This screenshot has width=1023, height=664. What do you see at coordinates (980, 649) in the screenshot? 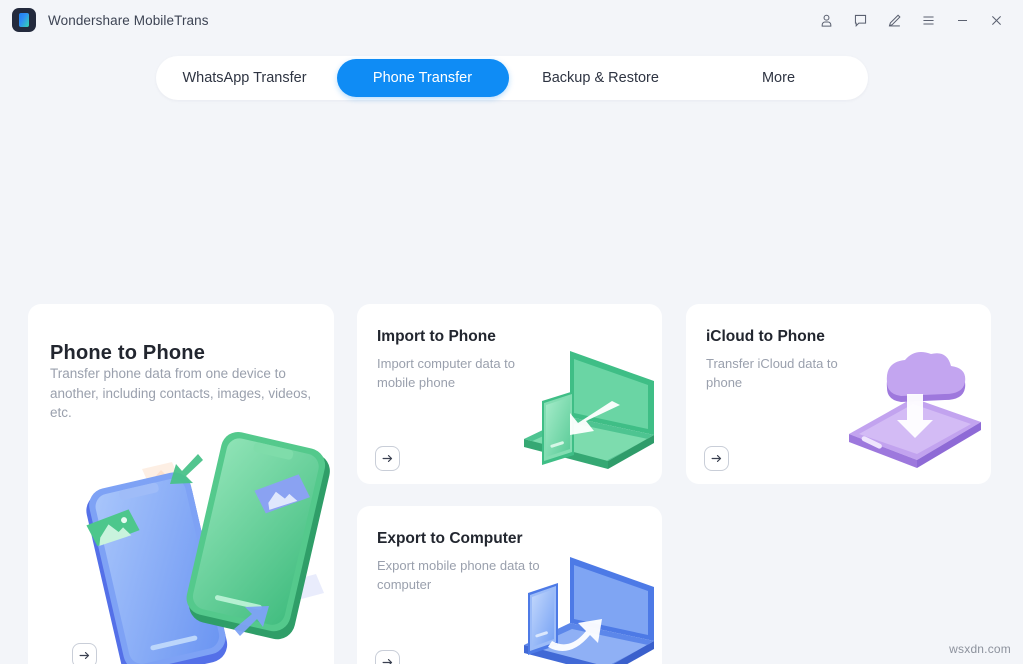
I see `watermark: wsxdn.com` at bounding box center [980, 649].